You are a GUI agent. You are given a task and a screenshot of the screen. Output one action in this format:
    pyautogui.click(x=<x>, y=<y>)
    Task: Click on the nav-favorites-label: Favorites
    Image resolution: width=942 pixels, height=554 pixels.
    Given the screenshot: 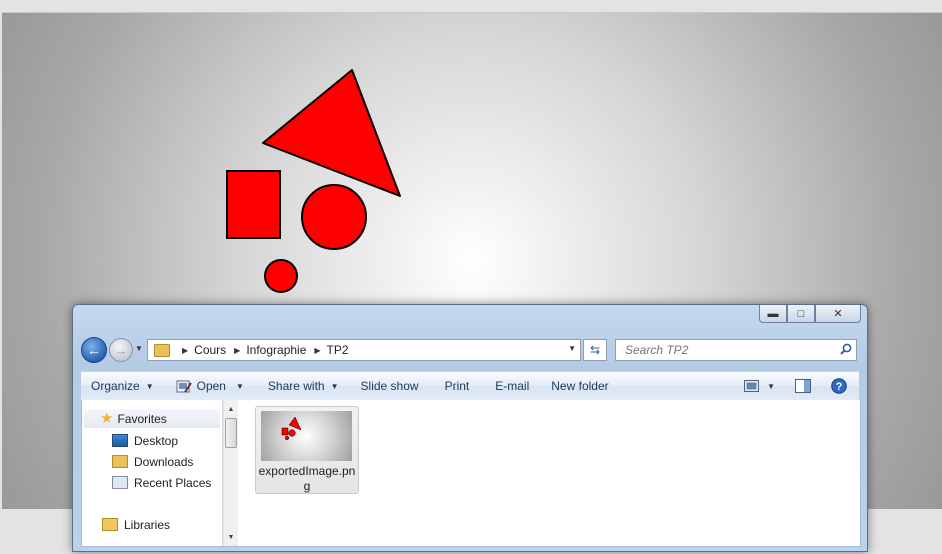 What is the action you would take?
    pyautogui.click(x=142, y=418)
    